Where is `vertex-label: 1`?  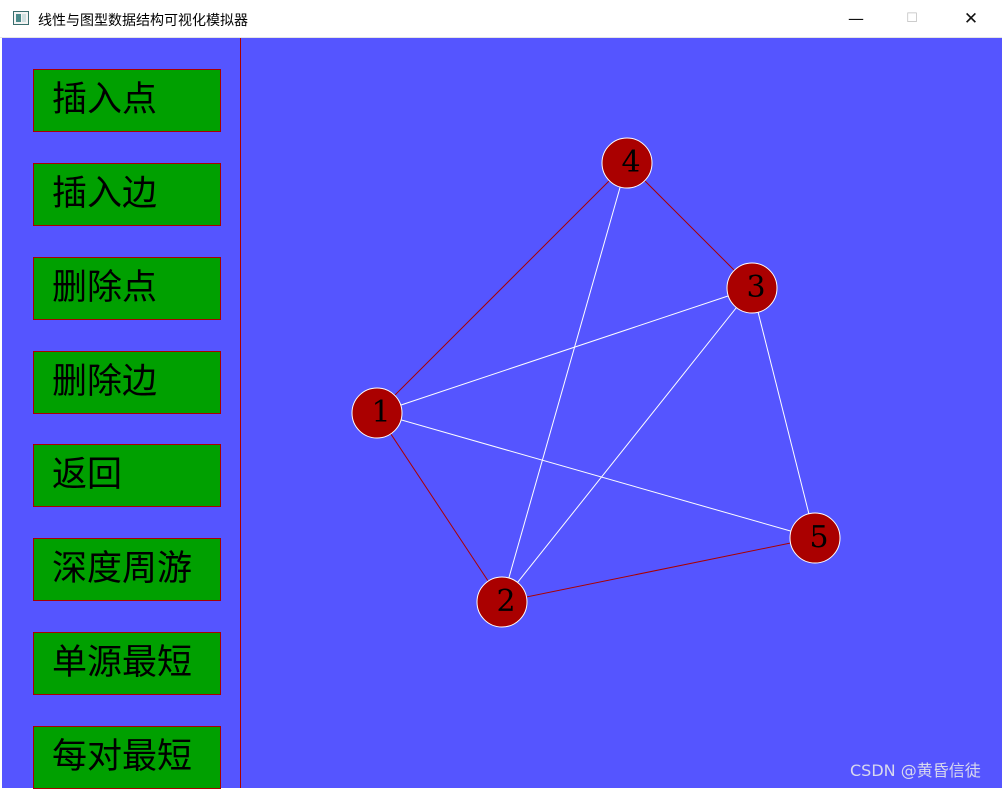 vertex-label: 1 is located at coordinates (380, 412).